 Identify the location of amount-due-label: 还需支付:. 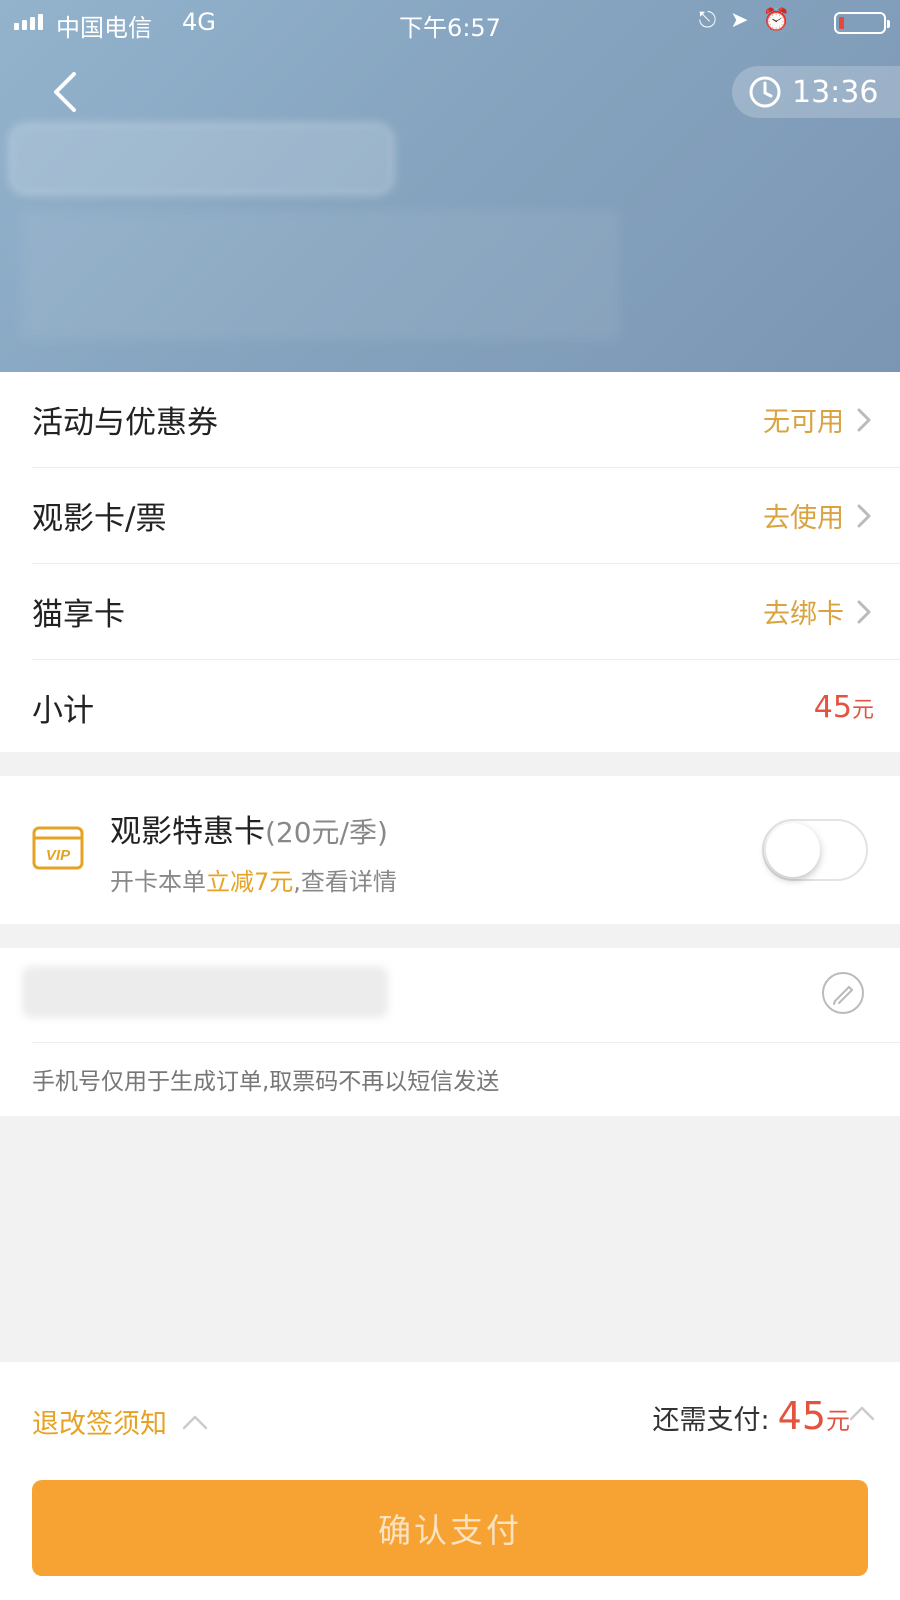
(711, 1420).